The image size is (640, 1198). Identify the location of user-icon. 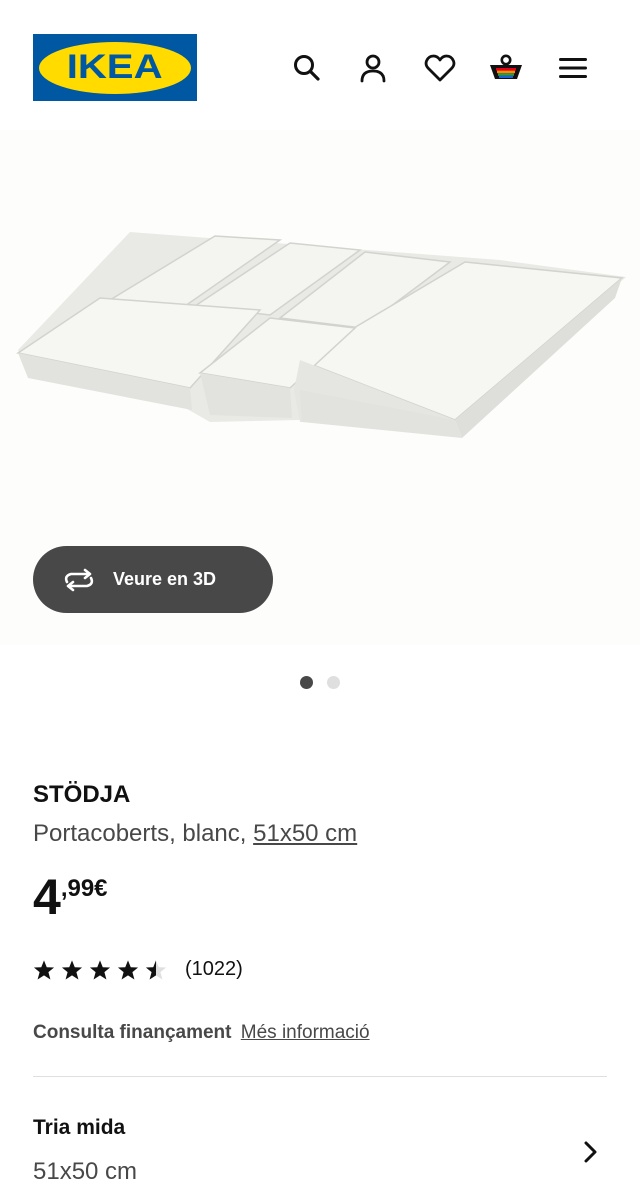
(373, 68).